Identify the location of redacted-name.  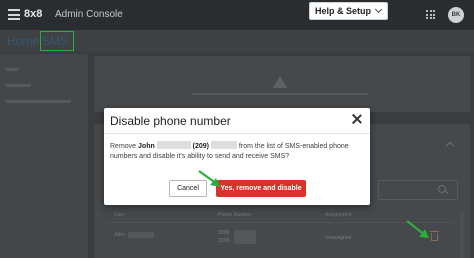
(173, 145).